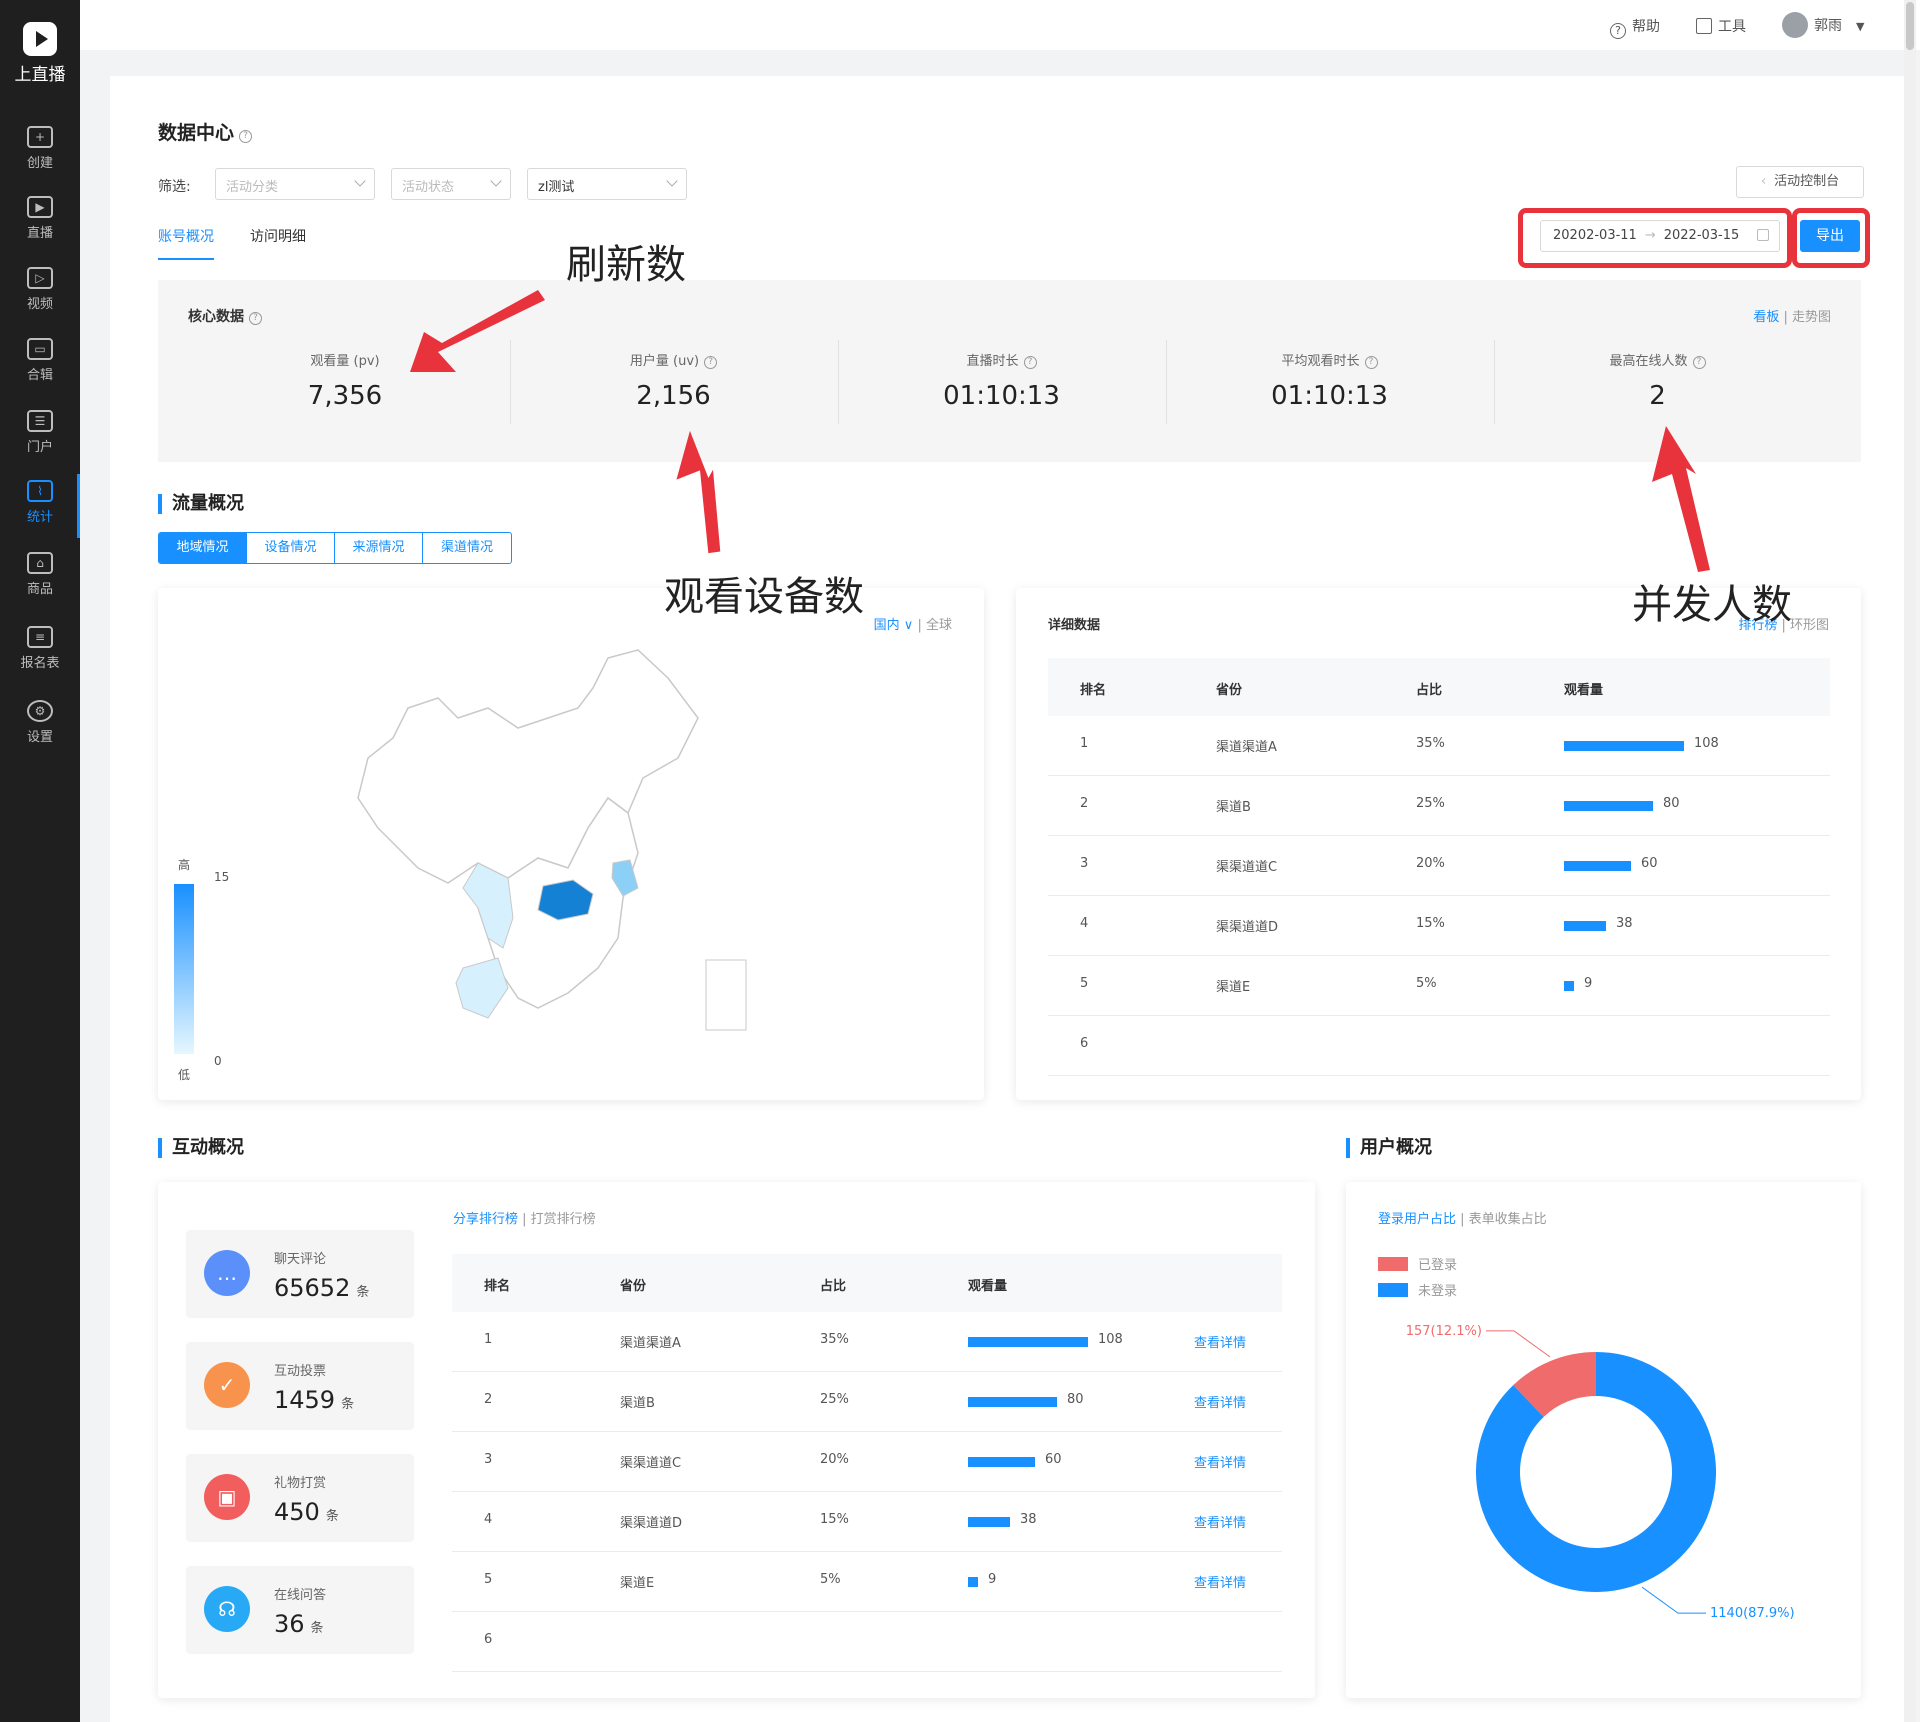 The image size is (1920, 1722). Describe the element at coordinates (300, 1371) in the screenshot. I see `stat-label: 互动投票` at that location.